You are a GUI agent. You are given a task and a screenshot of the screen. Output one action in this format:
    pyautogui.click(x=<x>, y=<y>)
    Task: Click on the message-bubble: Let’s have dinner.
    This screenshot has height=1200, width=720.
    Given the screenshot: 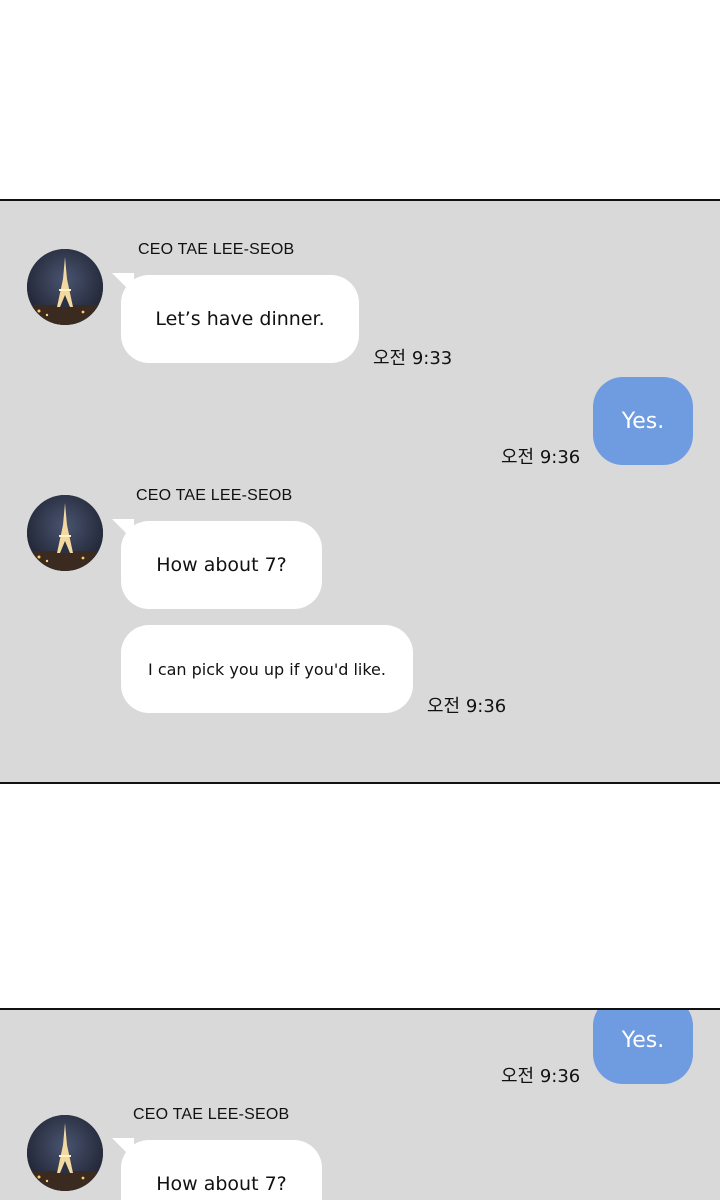 What is the action you would take?
    pyautogui.click(x=240, y=319)
    